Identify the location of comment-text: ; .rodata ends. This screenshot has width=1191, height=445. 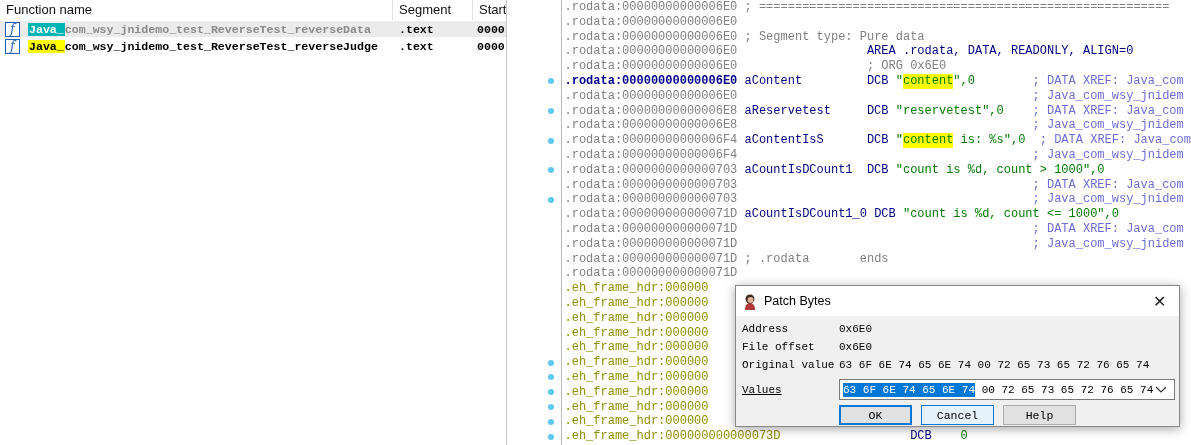
(816, 259).